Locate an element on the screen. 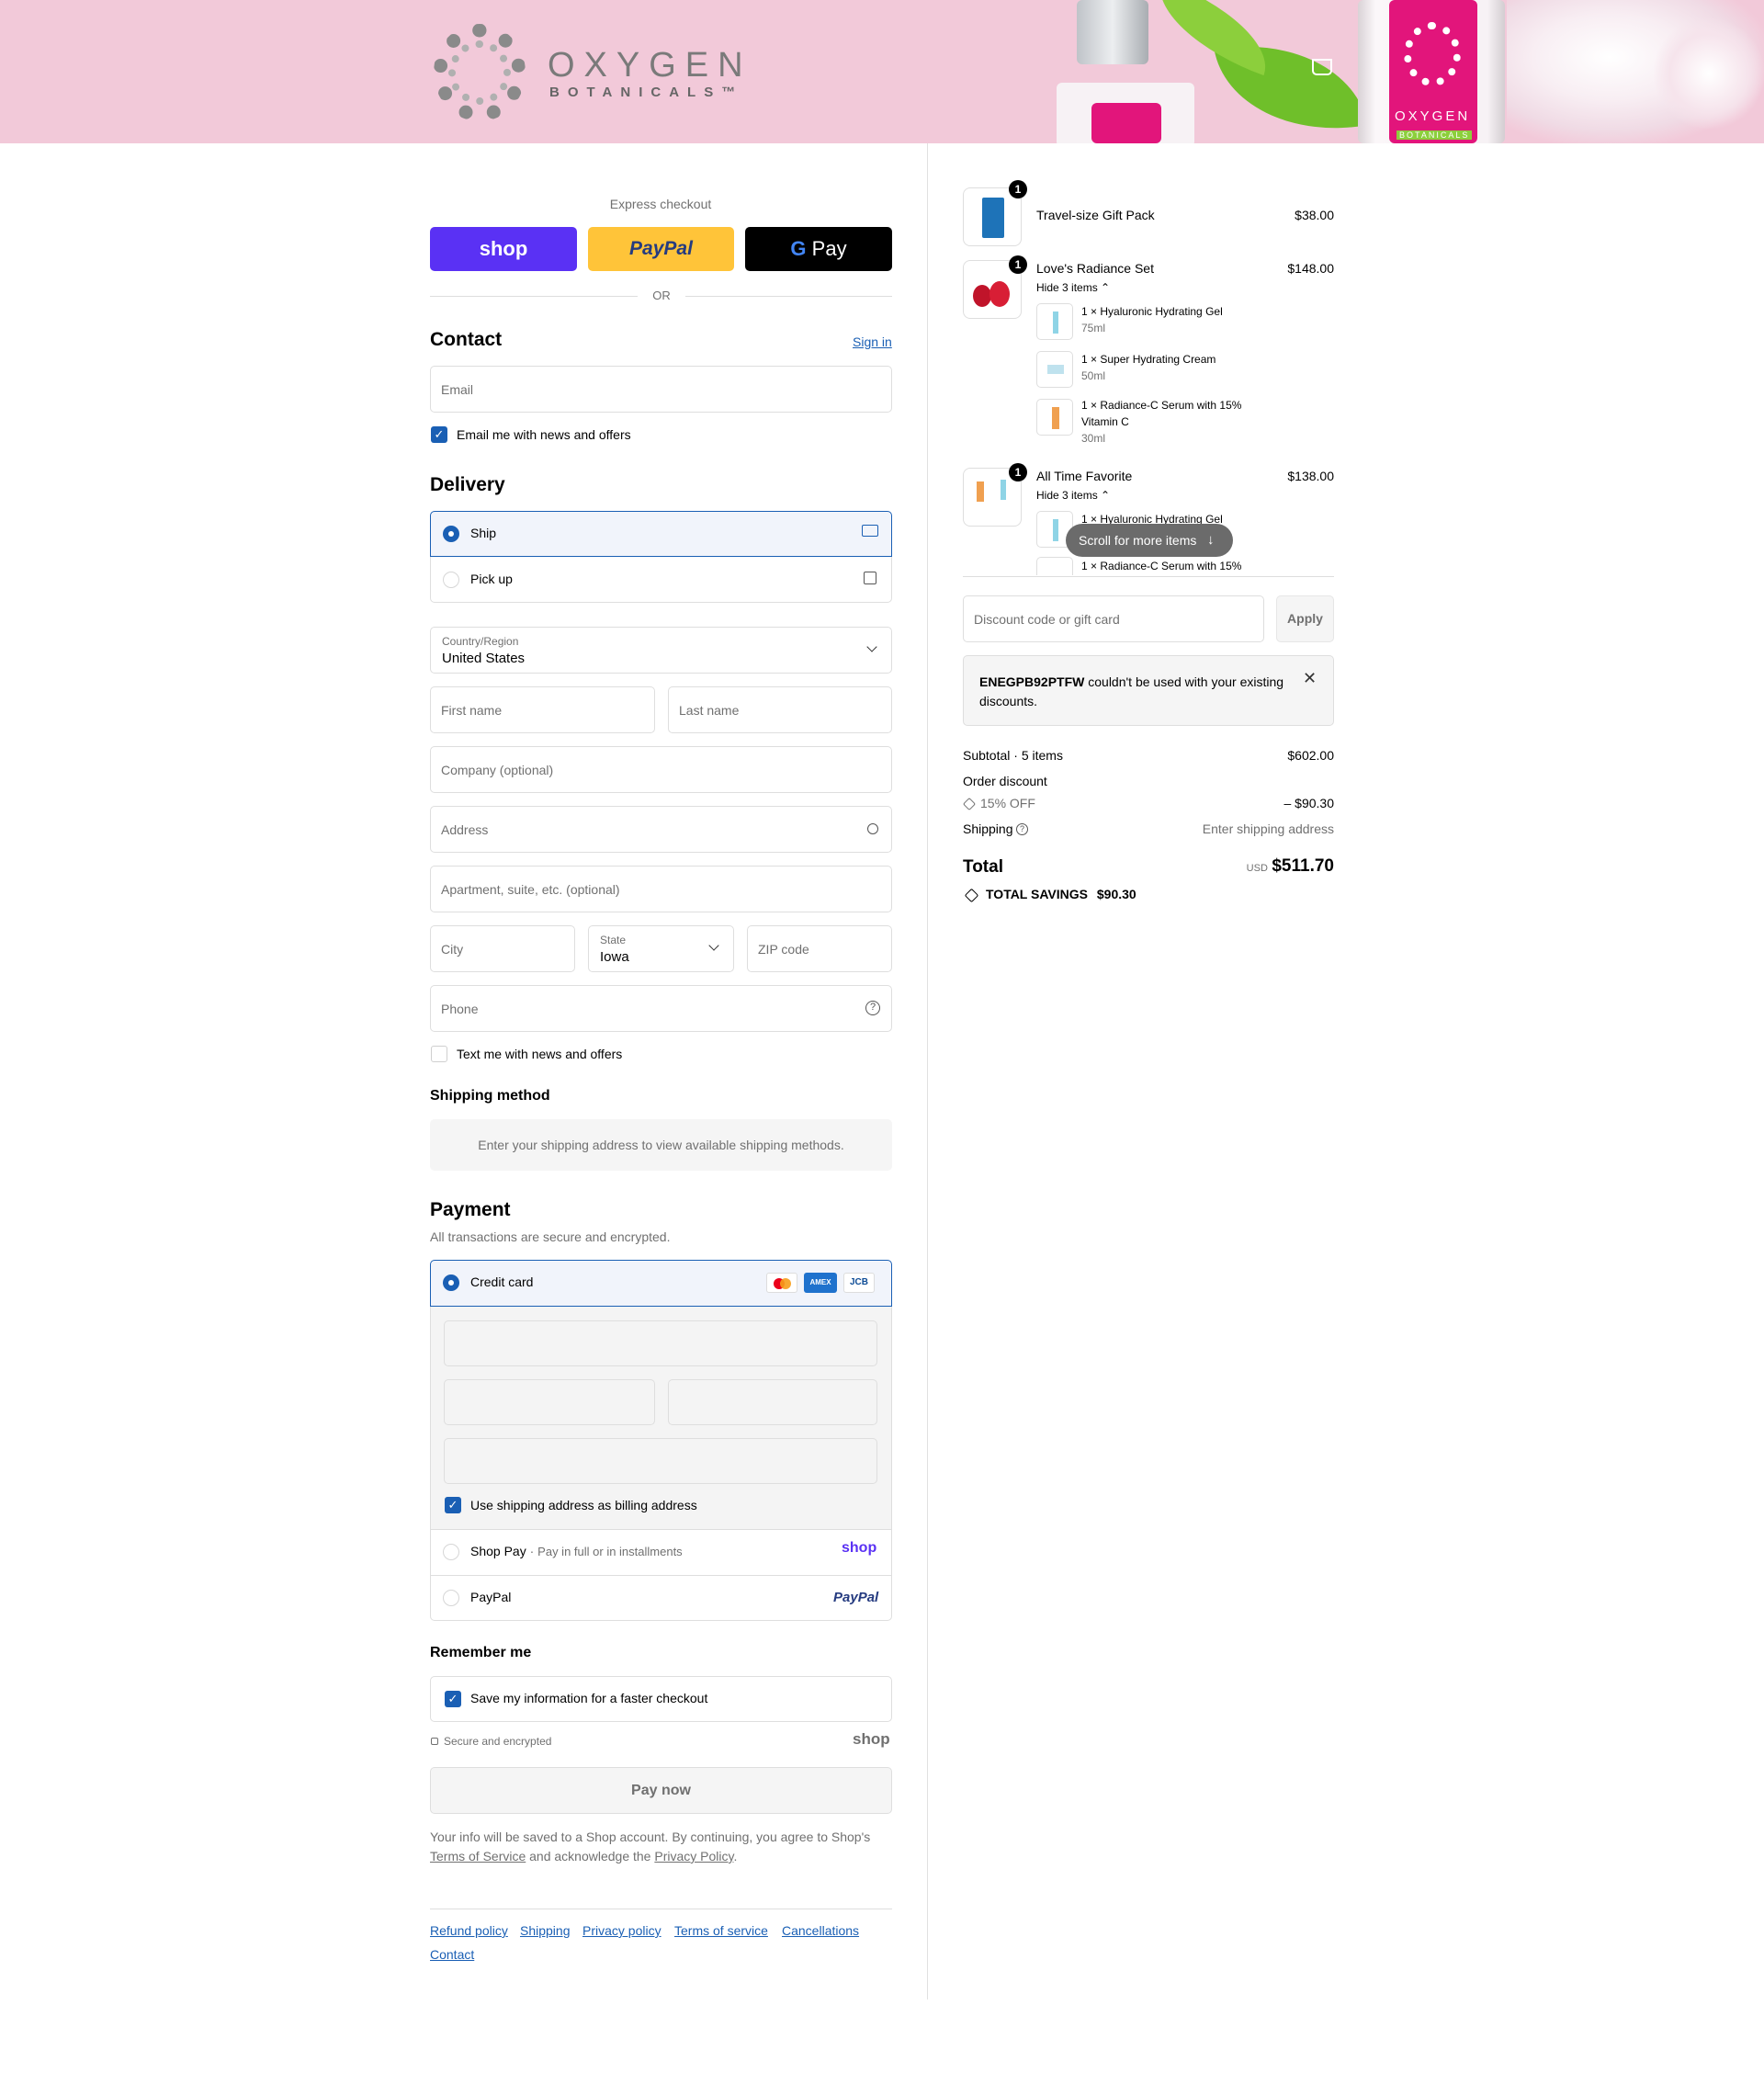 The width and height of the screenshot is (1764, 2073). country-select: Country/Region United States is located at coordinates (661, 650).